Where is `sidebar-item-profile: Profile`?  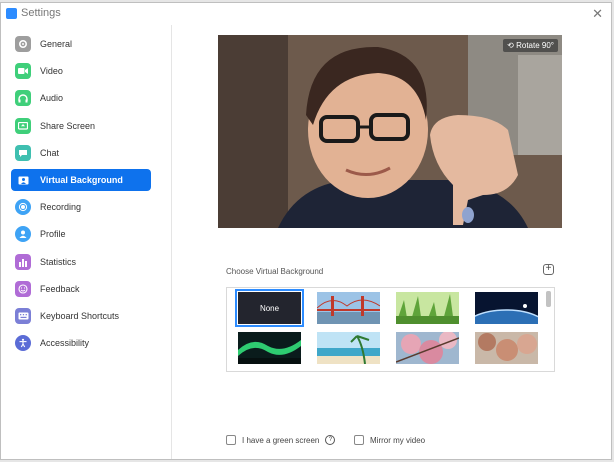 sidebar-item-profile: Profile is located at coordinates (81, 234).